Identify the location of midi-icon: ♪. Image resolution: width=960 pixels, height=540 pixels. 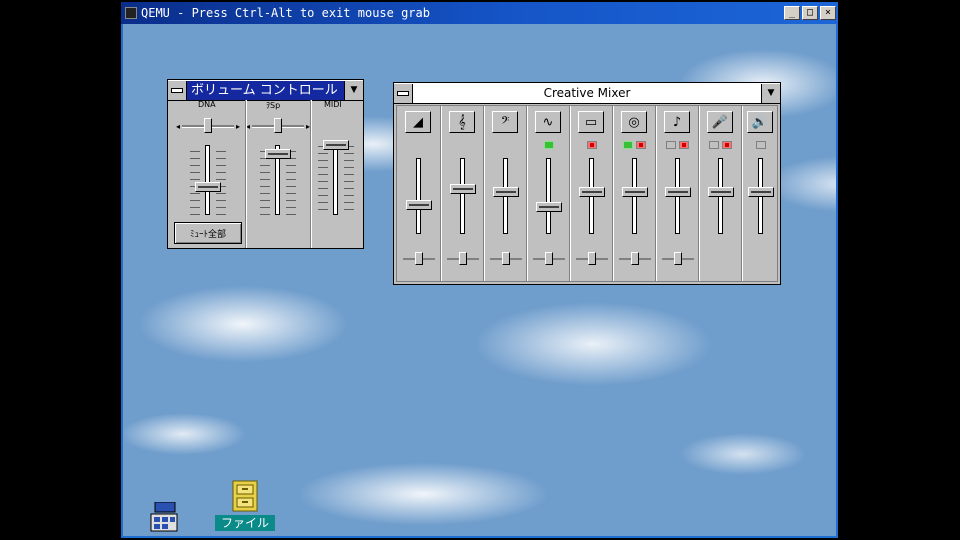
(677, 122).